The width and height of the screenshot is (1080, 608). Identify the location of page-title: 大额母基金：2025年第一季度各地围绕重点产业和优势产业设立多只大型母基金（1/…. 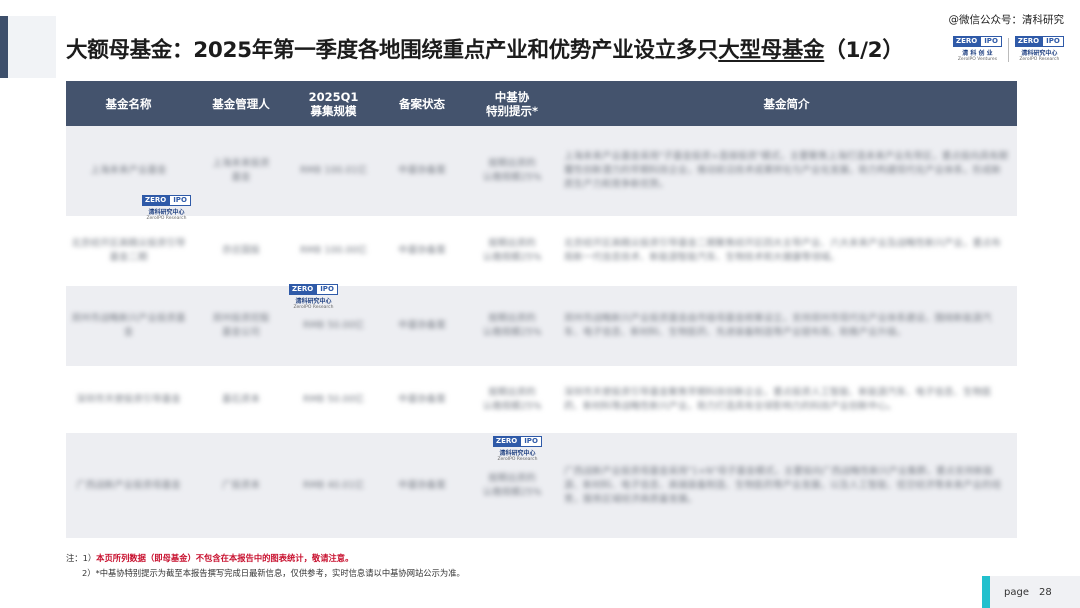
(485, 48).